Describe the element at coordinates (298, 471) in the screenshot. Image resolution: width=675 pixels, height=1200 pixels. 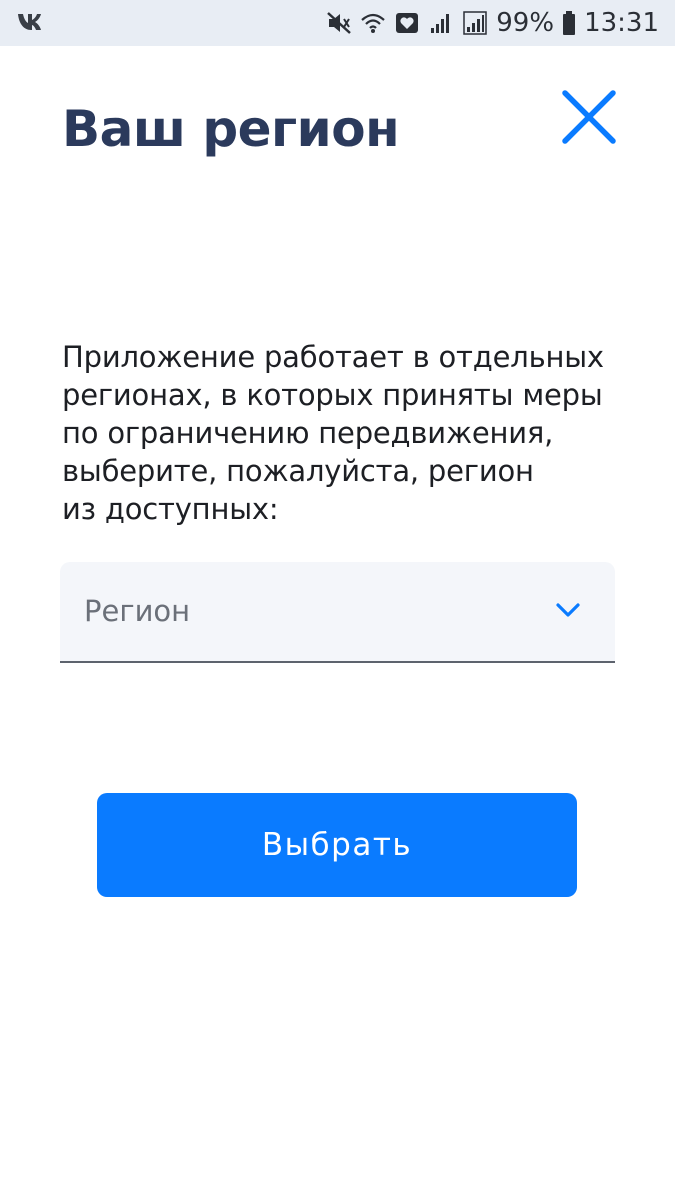
I see `description-line: выберите, пожалуйста, регион` at that location.